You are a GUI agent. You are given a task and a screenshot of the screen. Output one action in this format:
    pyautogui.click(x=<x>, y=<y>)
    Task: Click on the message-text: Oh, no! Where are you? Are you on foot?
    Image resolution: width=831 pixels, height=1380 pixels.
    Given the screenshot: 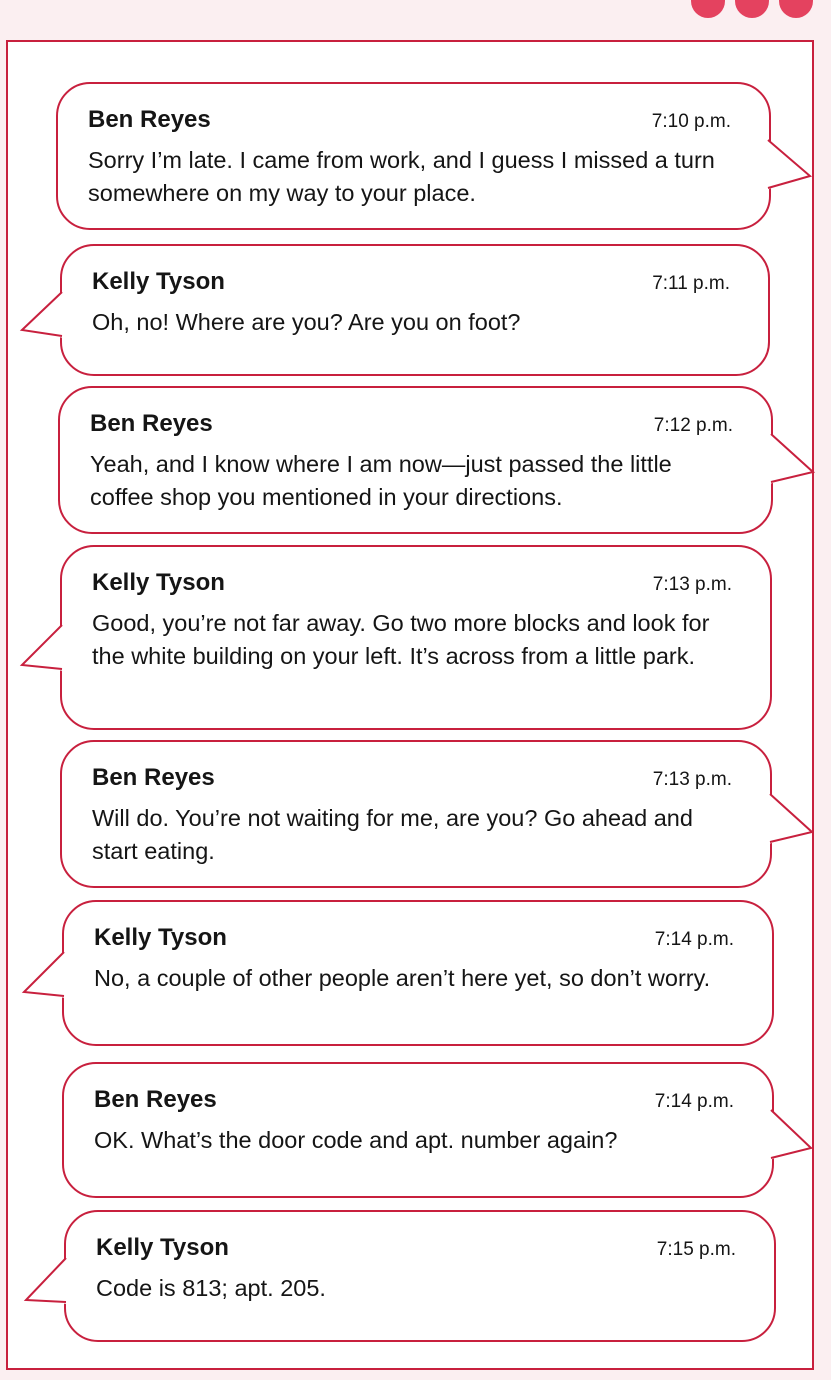 What is the action you would take?
    pyautogui.click(x=306, y=322)
    